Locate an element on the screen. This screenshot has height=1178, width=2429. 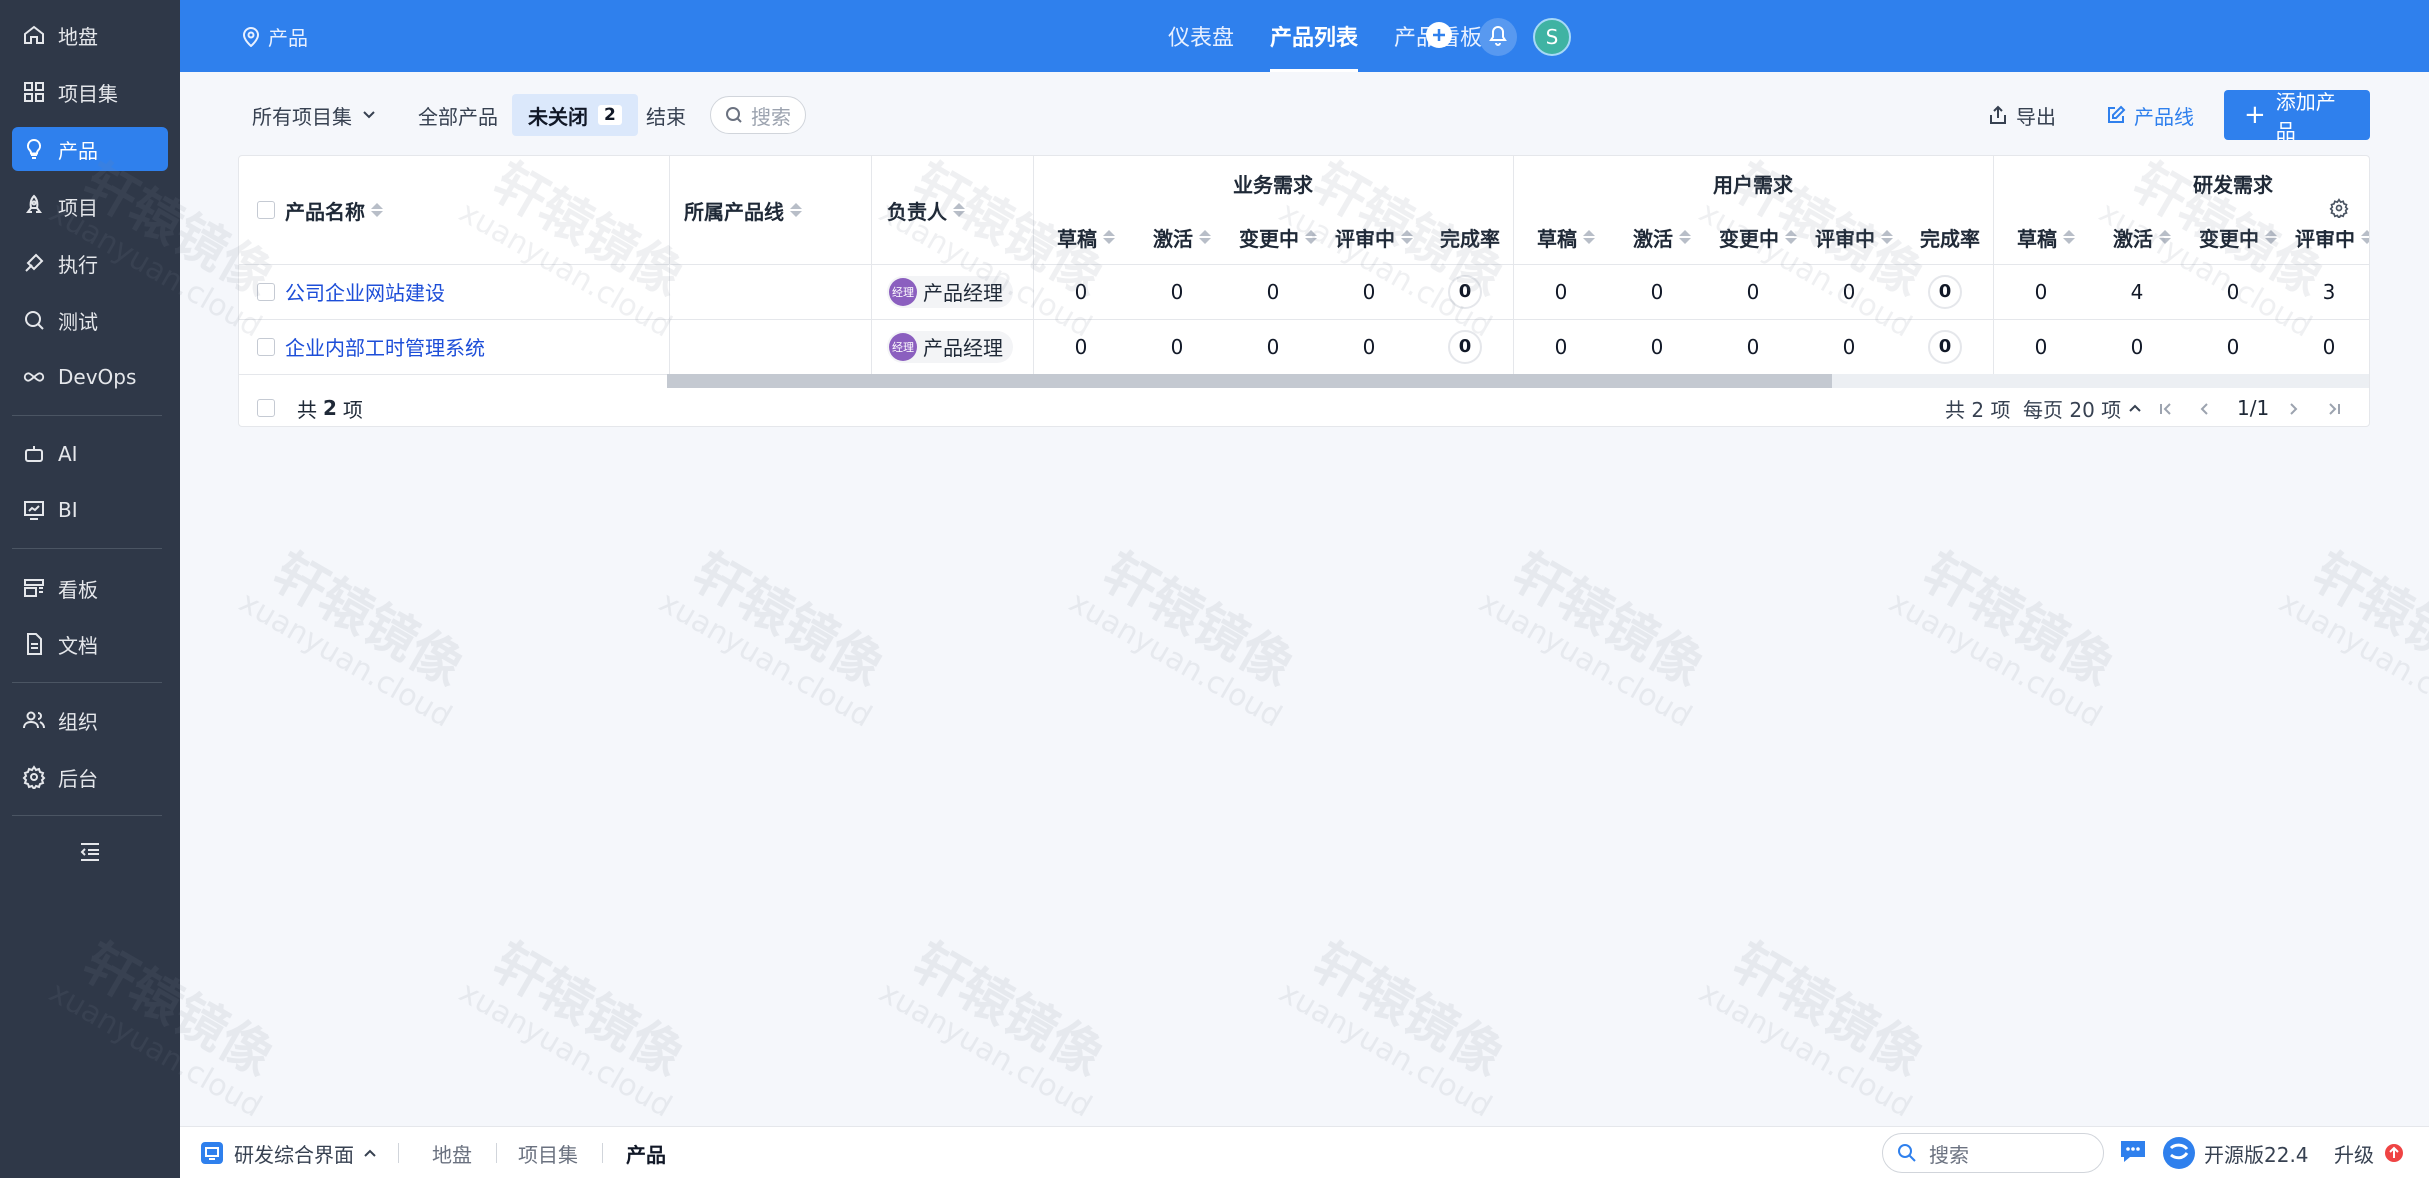
version-info: 开源版22.4 is located at coordinates (2235, 1152).